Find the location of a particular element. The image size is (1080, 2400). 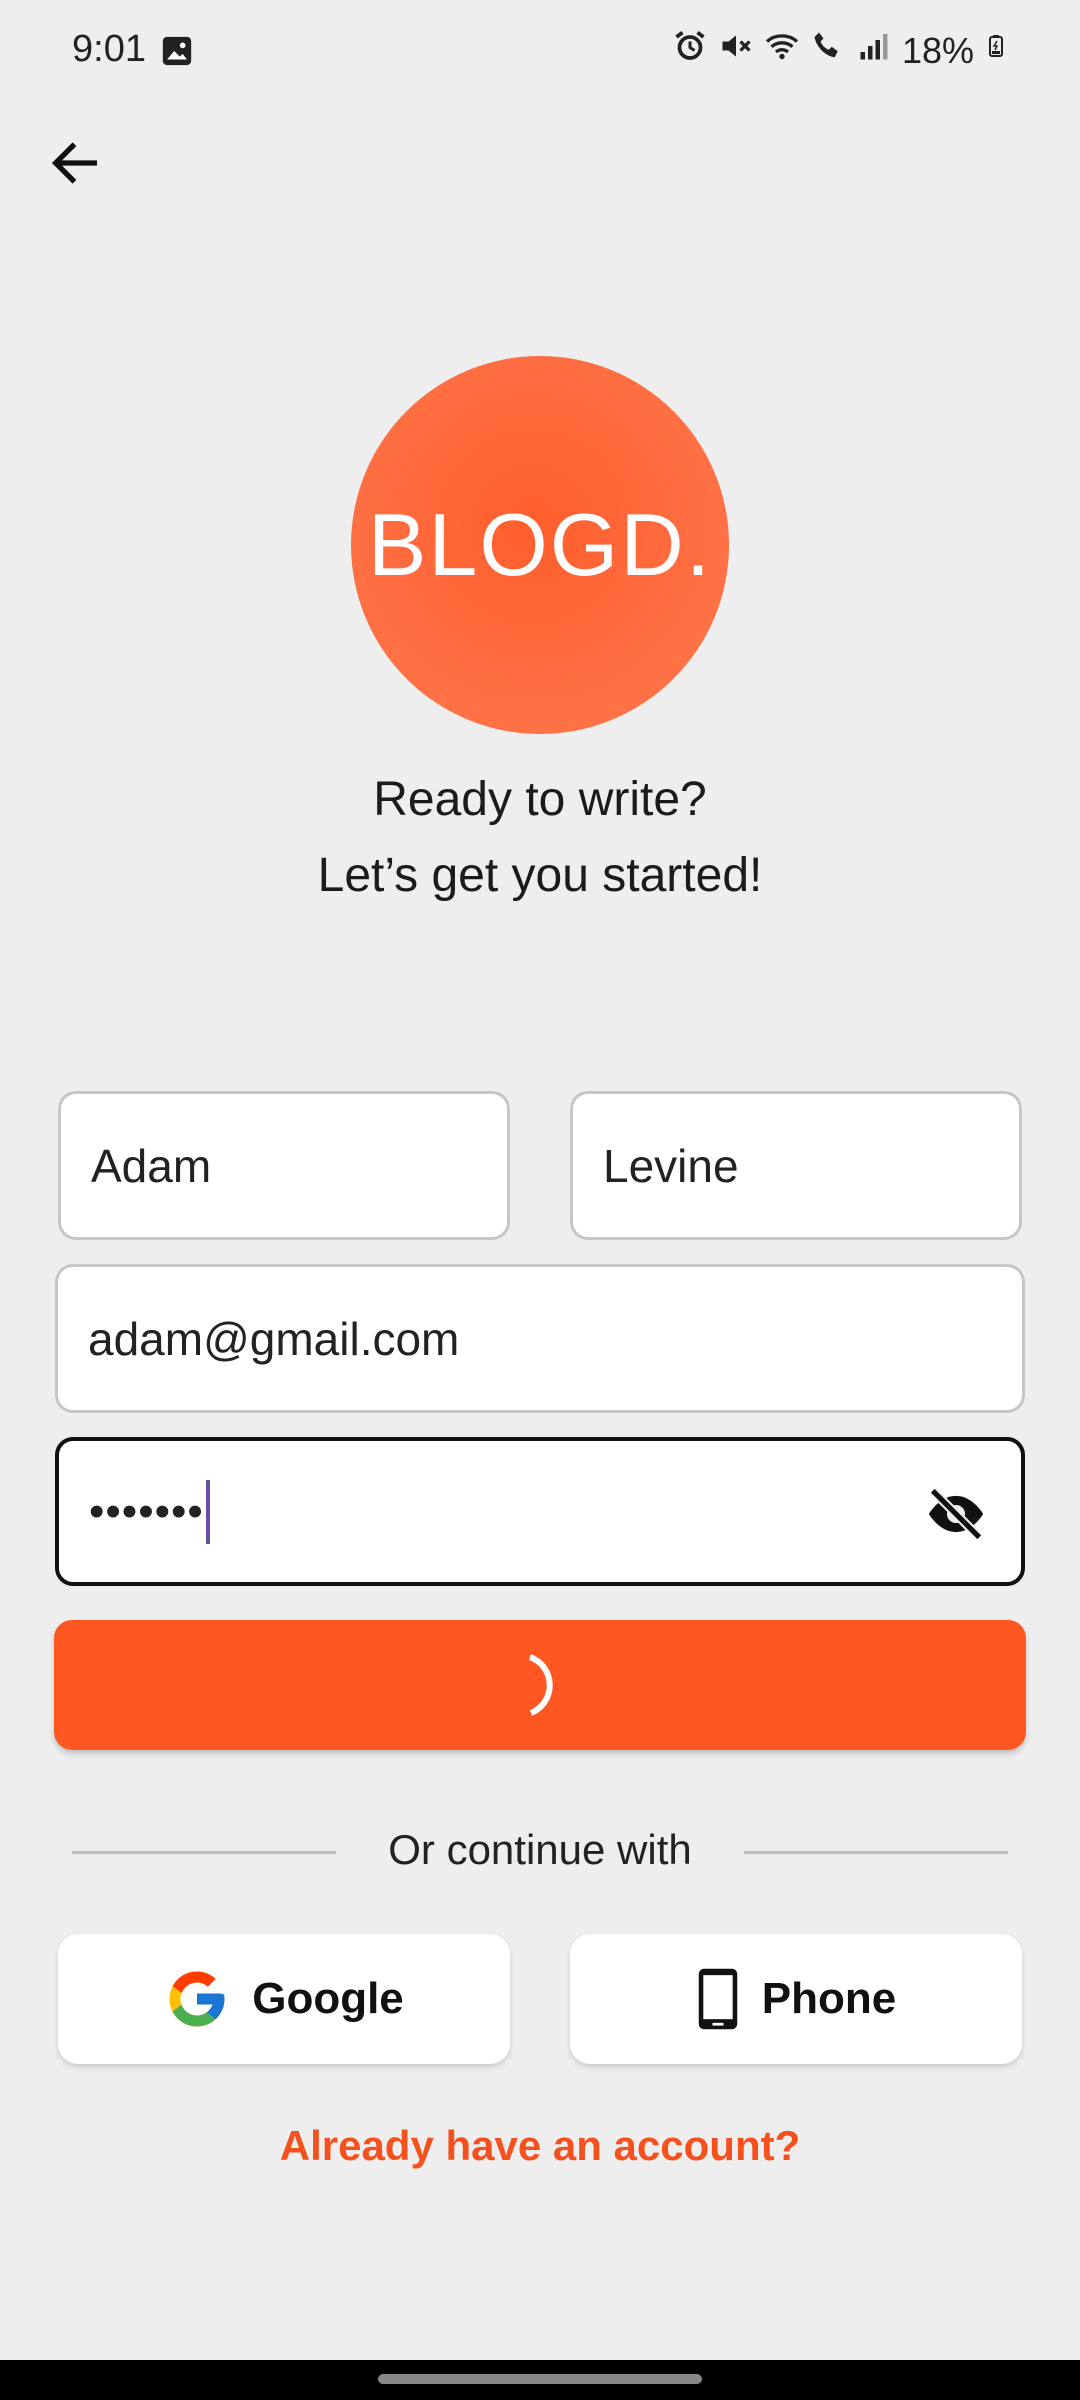

toggle-password-visibility-button is located at coordinates (956, 1514).